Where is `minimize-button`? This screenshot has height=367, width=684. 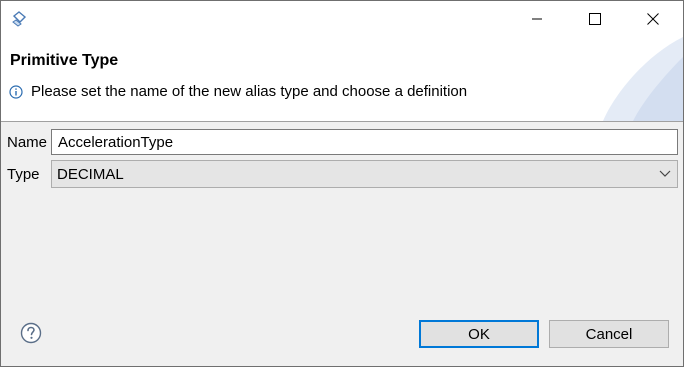 minimize-button is located at coordinates (537, 19).